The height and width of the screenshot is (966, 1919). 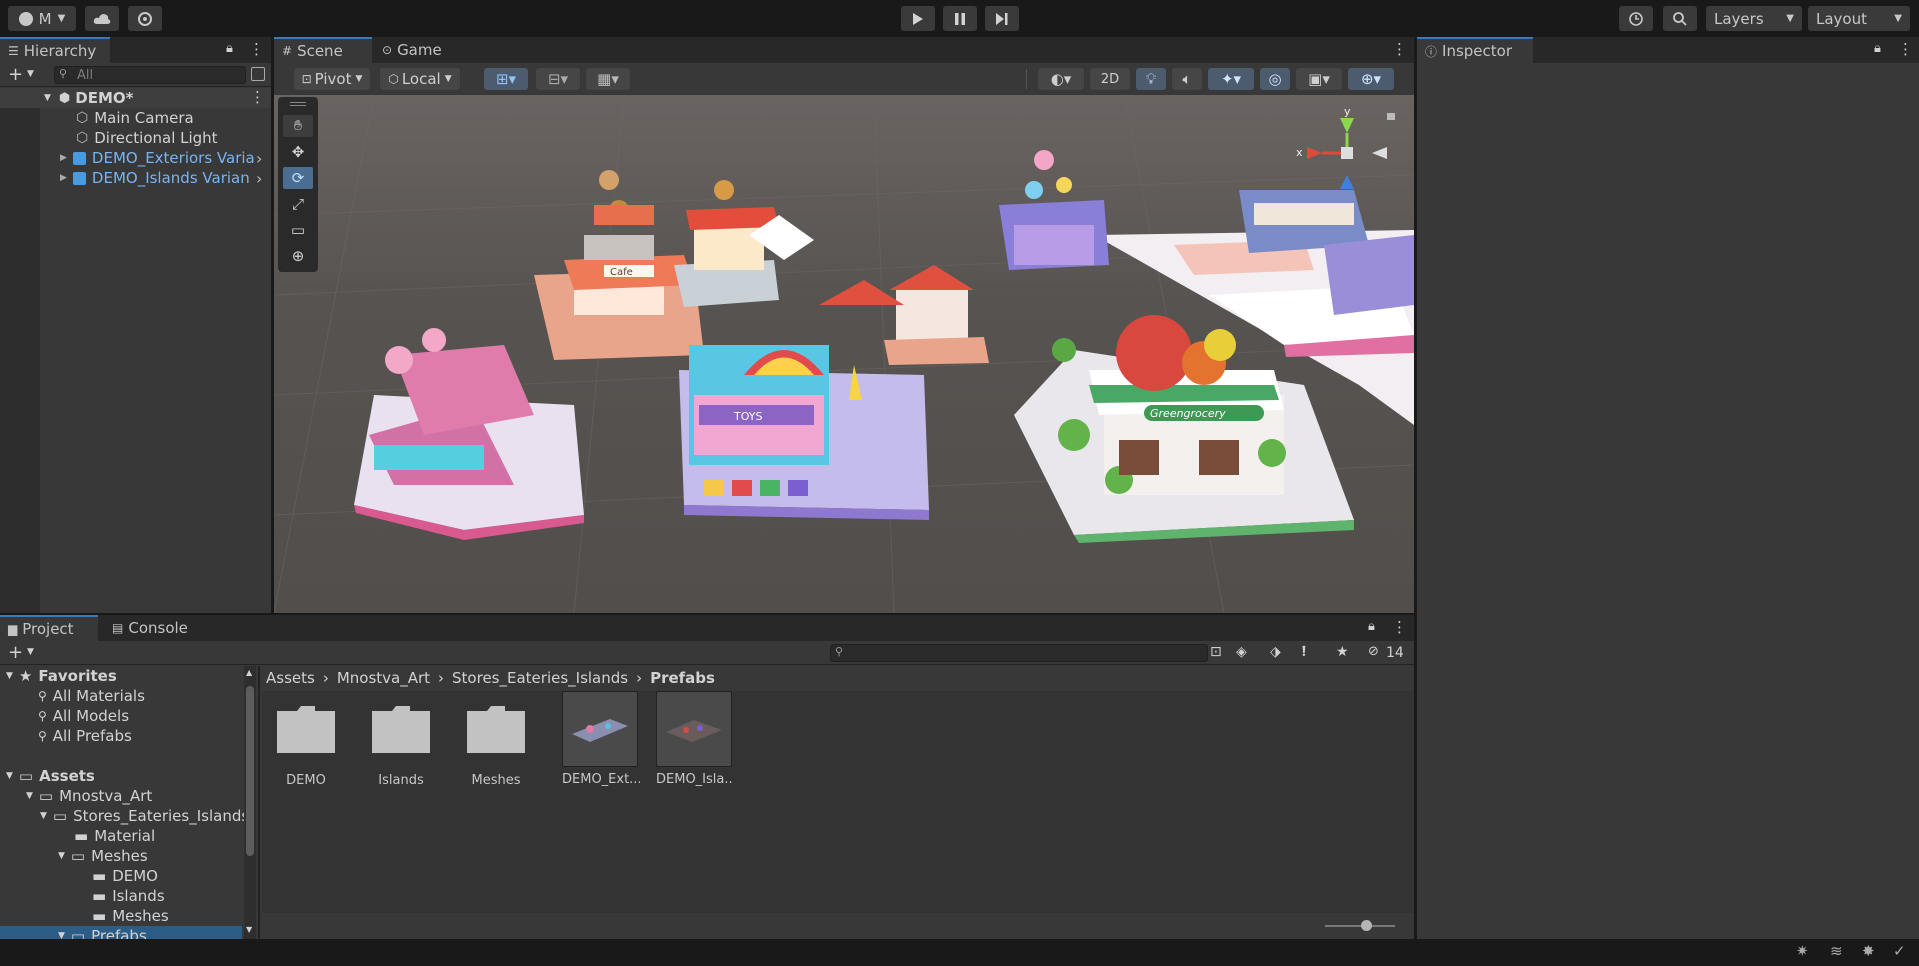 What do you see at coordinates (42, 18) in the screenshot?
I see `account-dropdown: M ▼` at bounding box center [42, 18].